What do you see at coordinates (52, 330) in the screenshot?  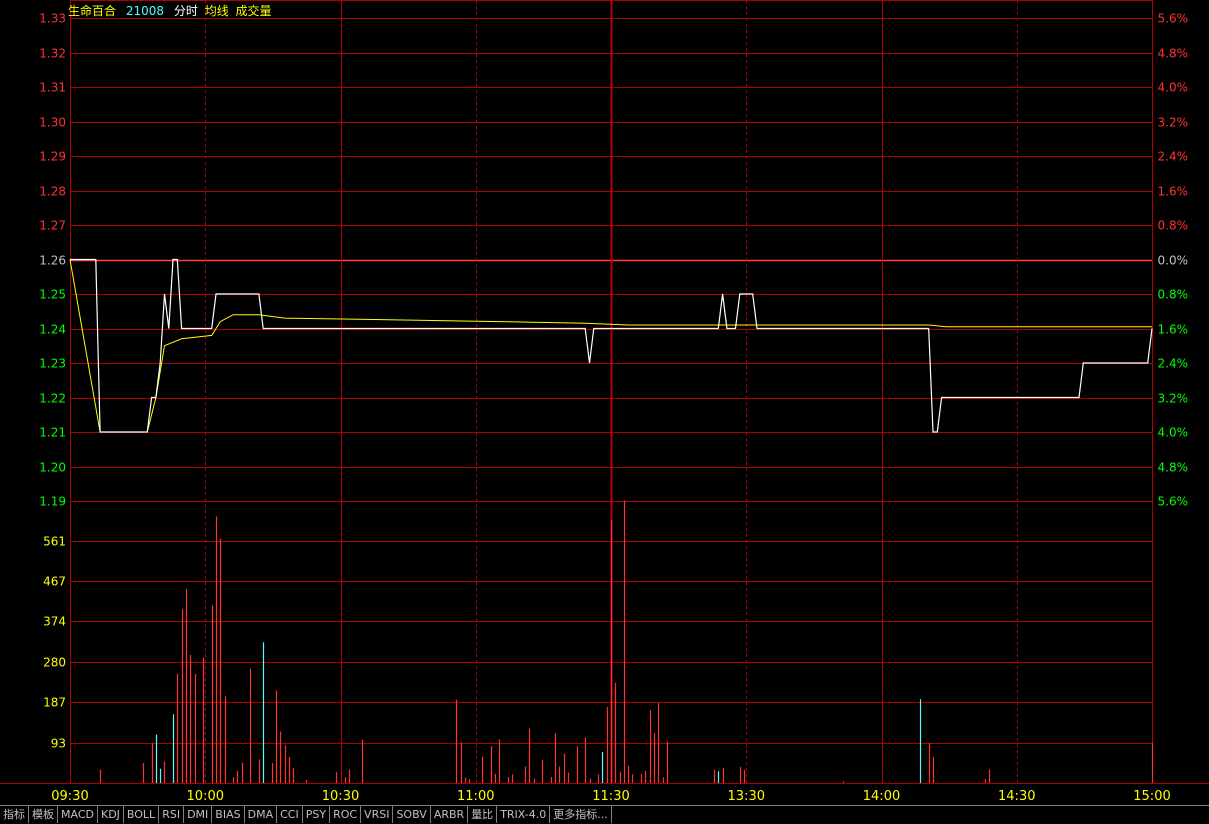 I see `price-tick-label: 1.24` at bounding box center [52, 330].